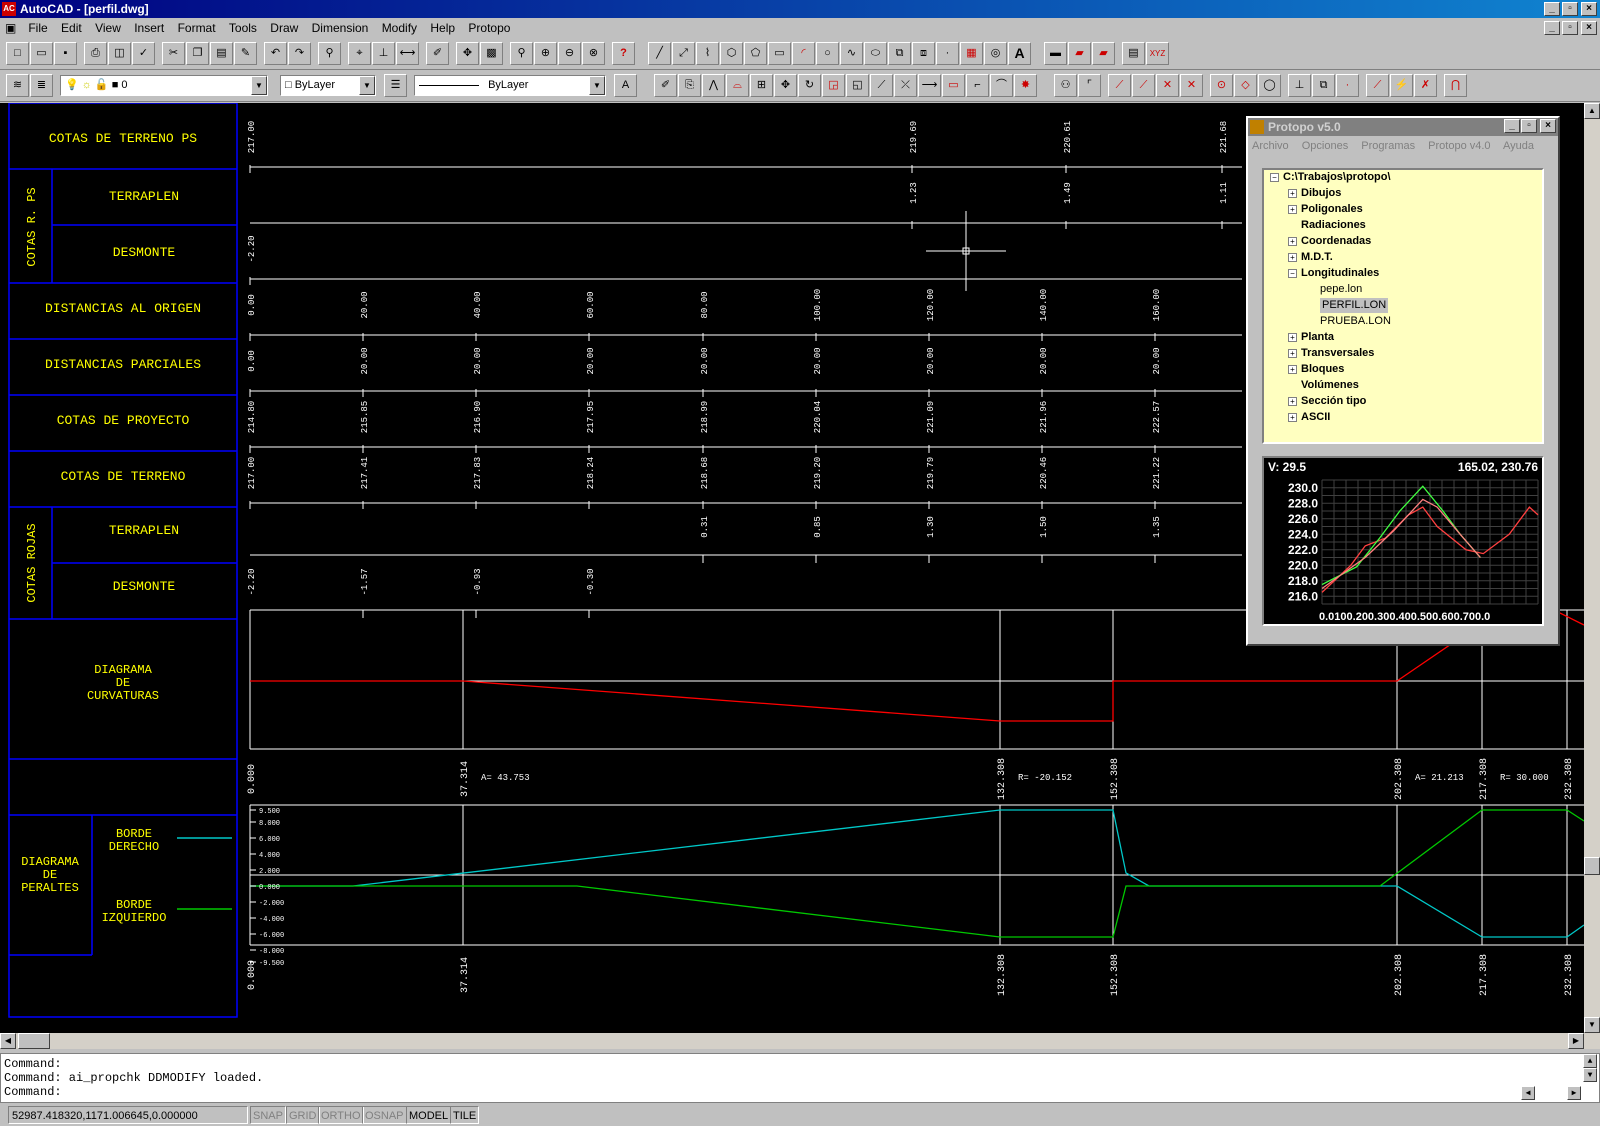  Describe the element at coordinates (197, 53) in the screenshot. I see `copy-icon: ❐` at that location.